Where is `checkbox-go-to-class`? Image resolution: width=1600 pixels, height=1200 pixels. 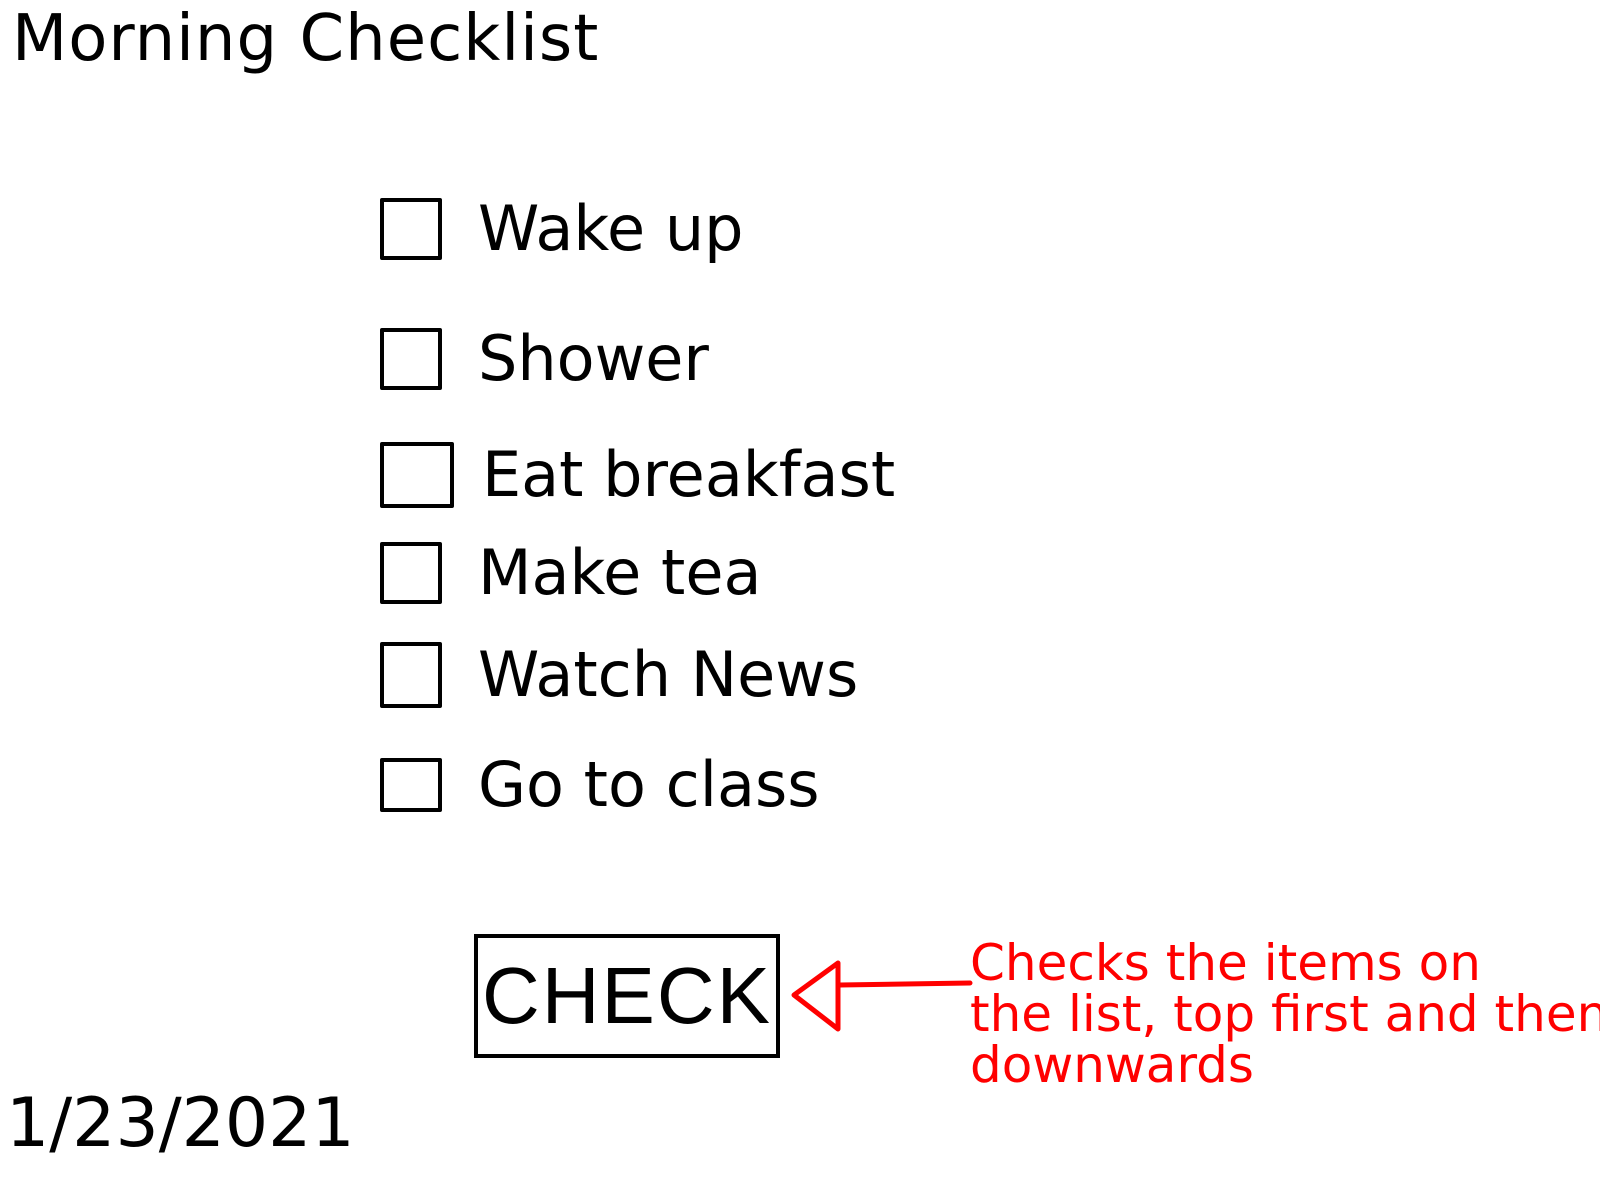
checkbox-go-to-class is located at coordinates (411, 785).